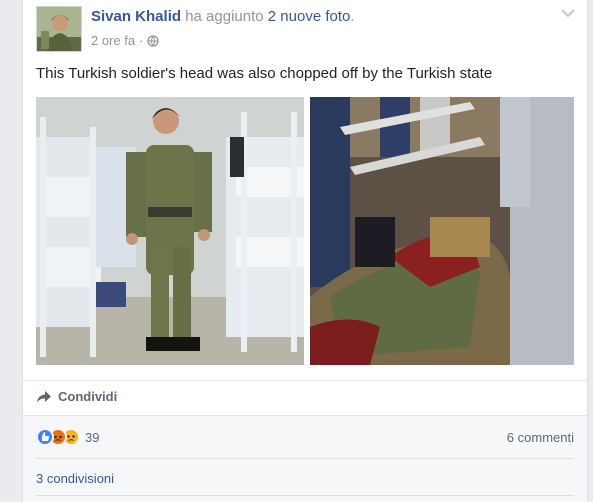 The image size is (593, 502). Describe the element at coordinates (45, 437) in the screenshot. I see `like-icon` at that location.